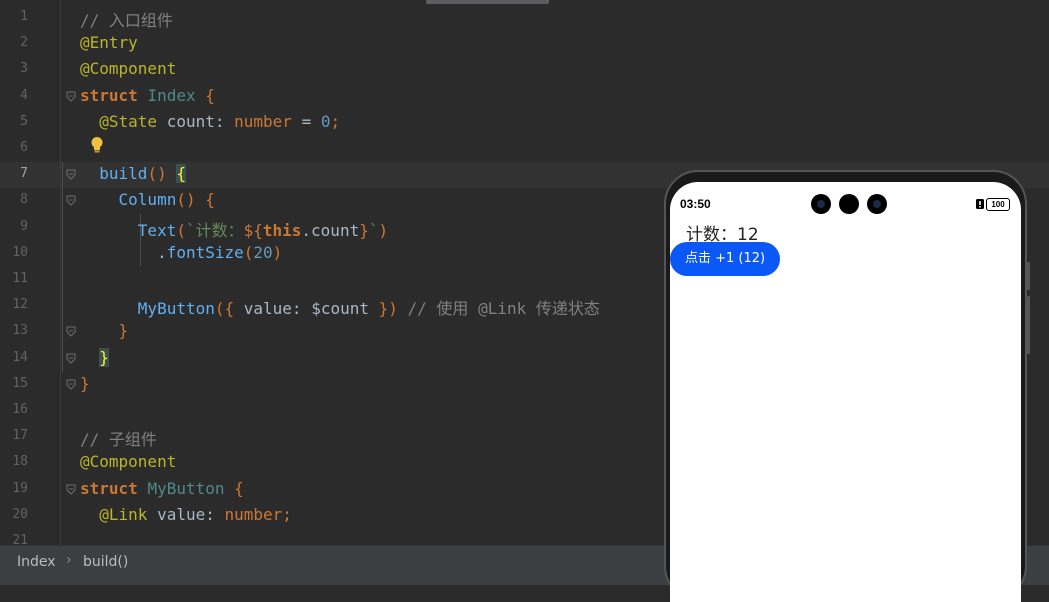 The width and height of the screenshot is (1049, 602). I want to click on code-text: @Link value: number;, so click(195, 514).